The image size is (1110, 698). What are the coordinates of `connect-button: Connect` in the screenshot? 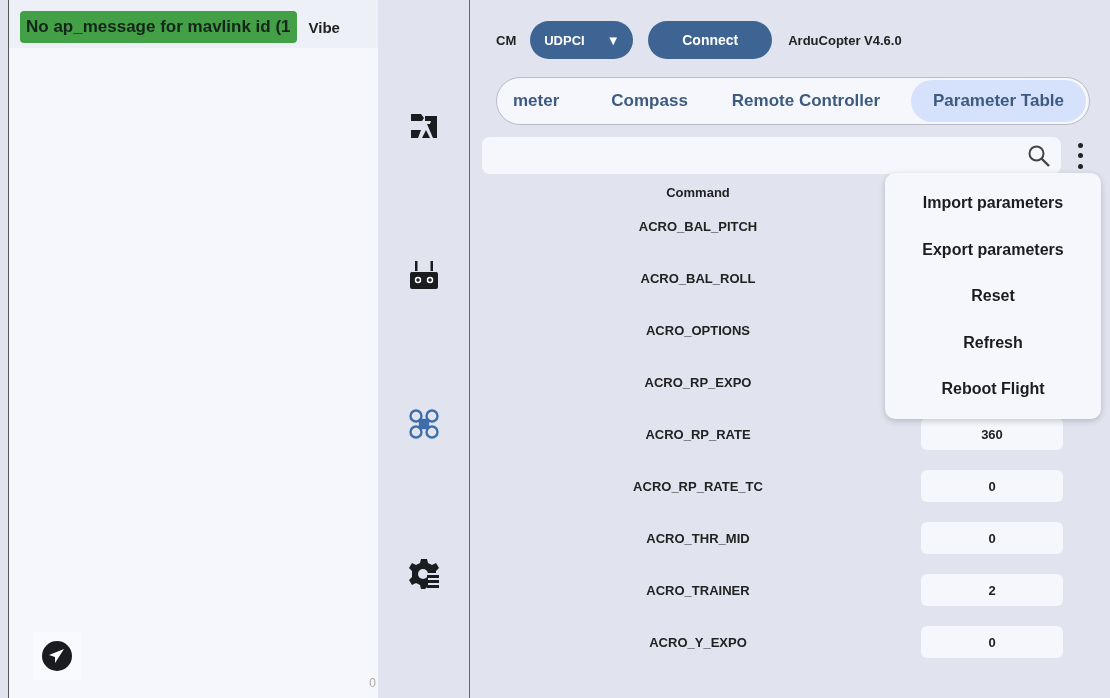 It's located at (710, 40).